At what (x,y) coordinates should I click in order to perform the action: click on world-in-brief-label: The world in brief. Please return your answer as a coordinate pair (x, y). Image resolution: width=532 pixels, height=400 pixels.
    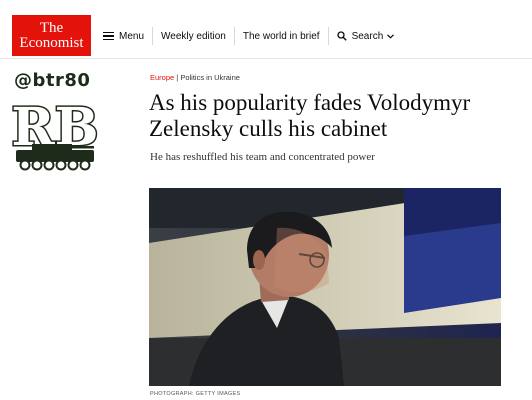
    Looking at the image, I should click on (281, 36).